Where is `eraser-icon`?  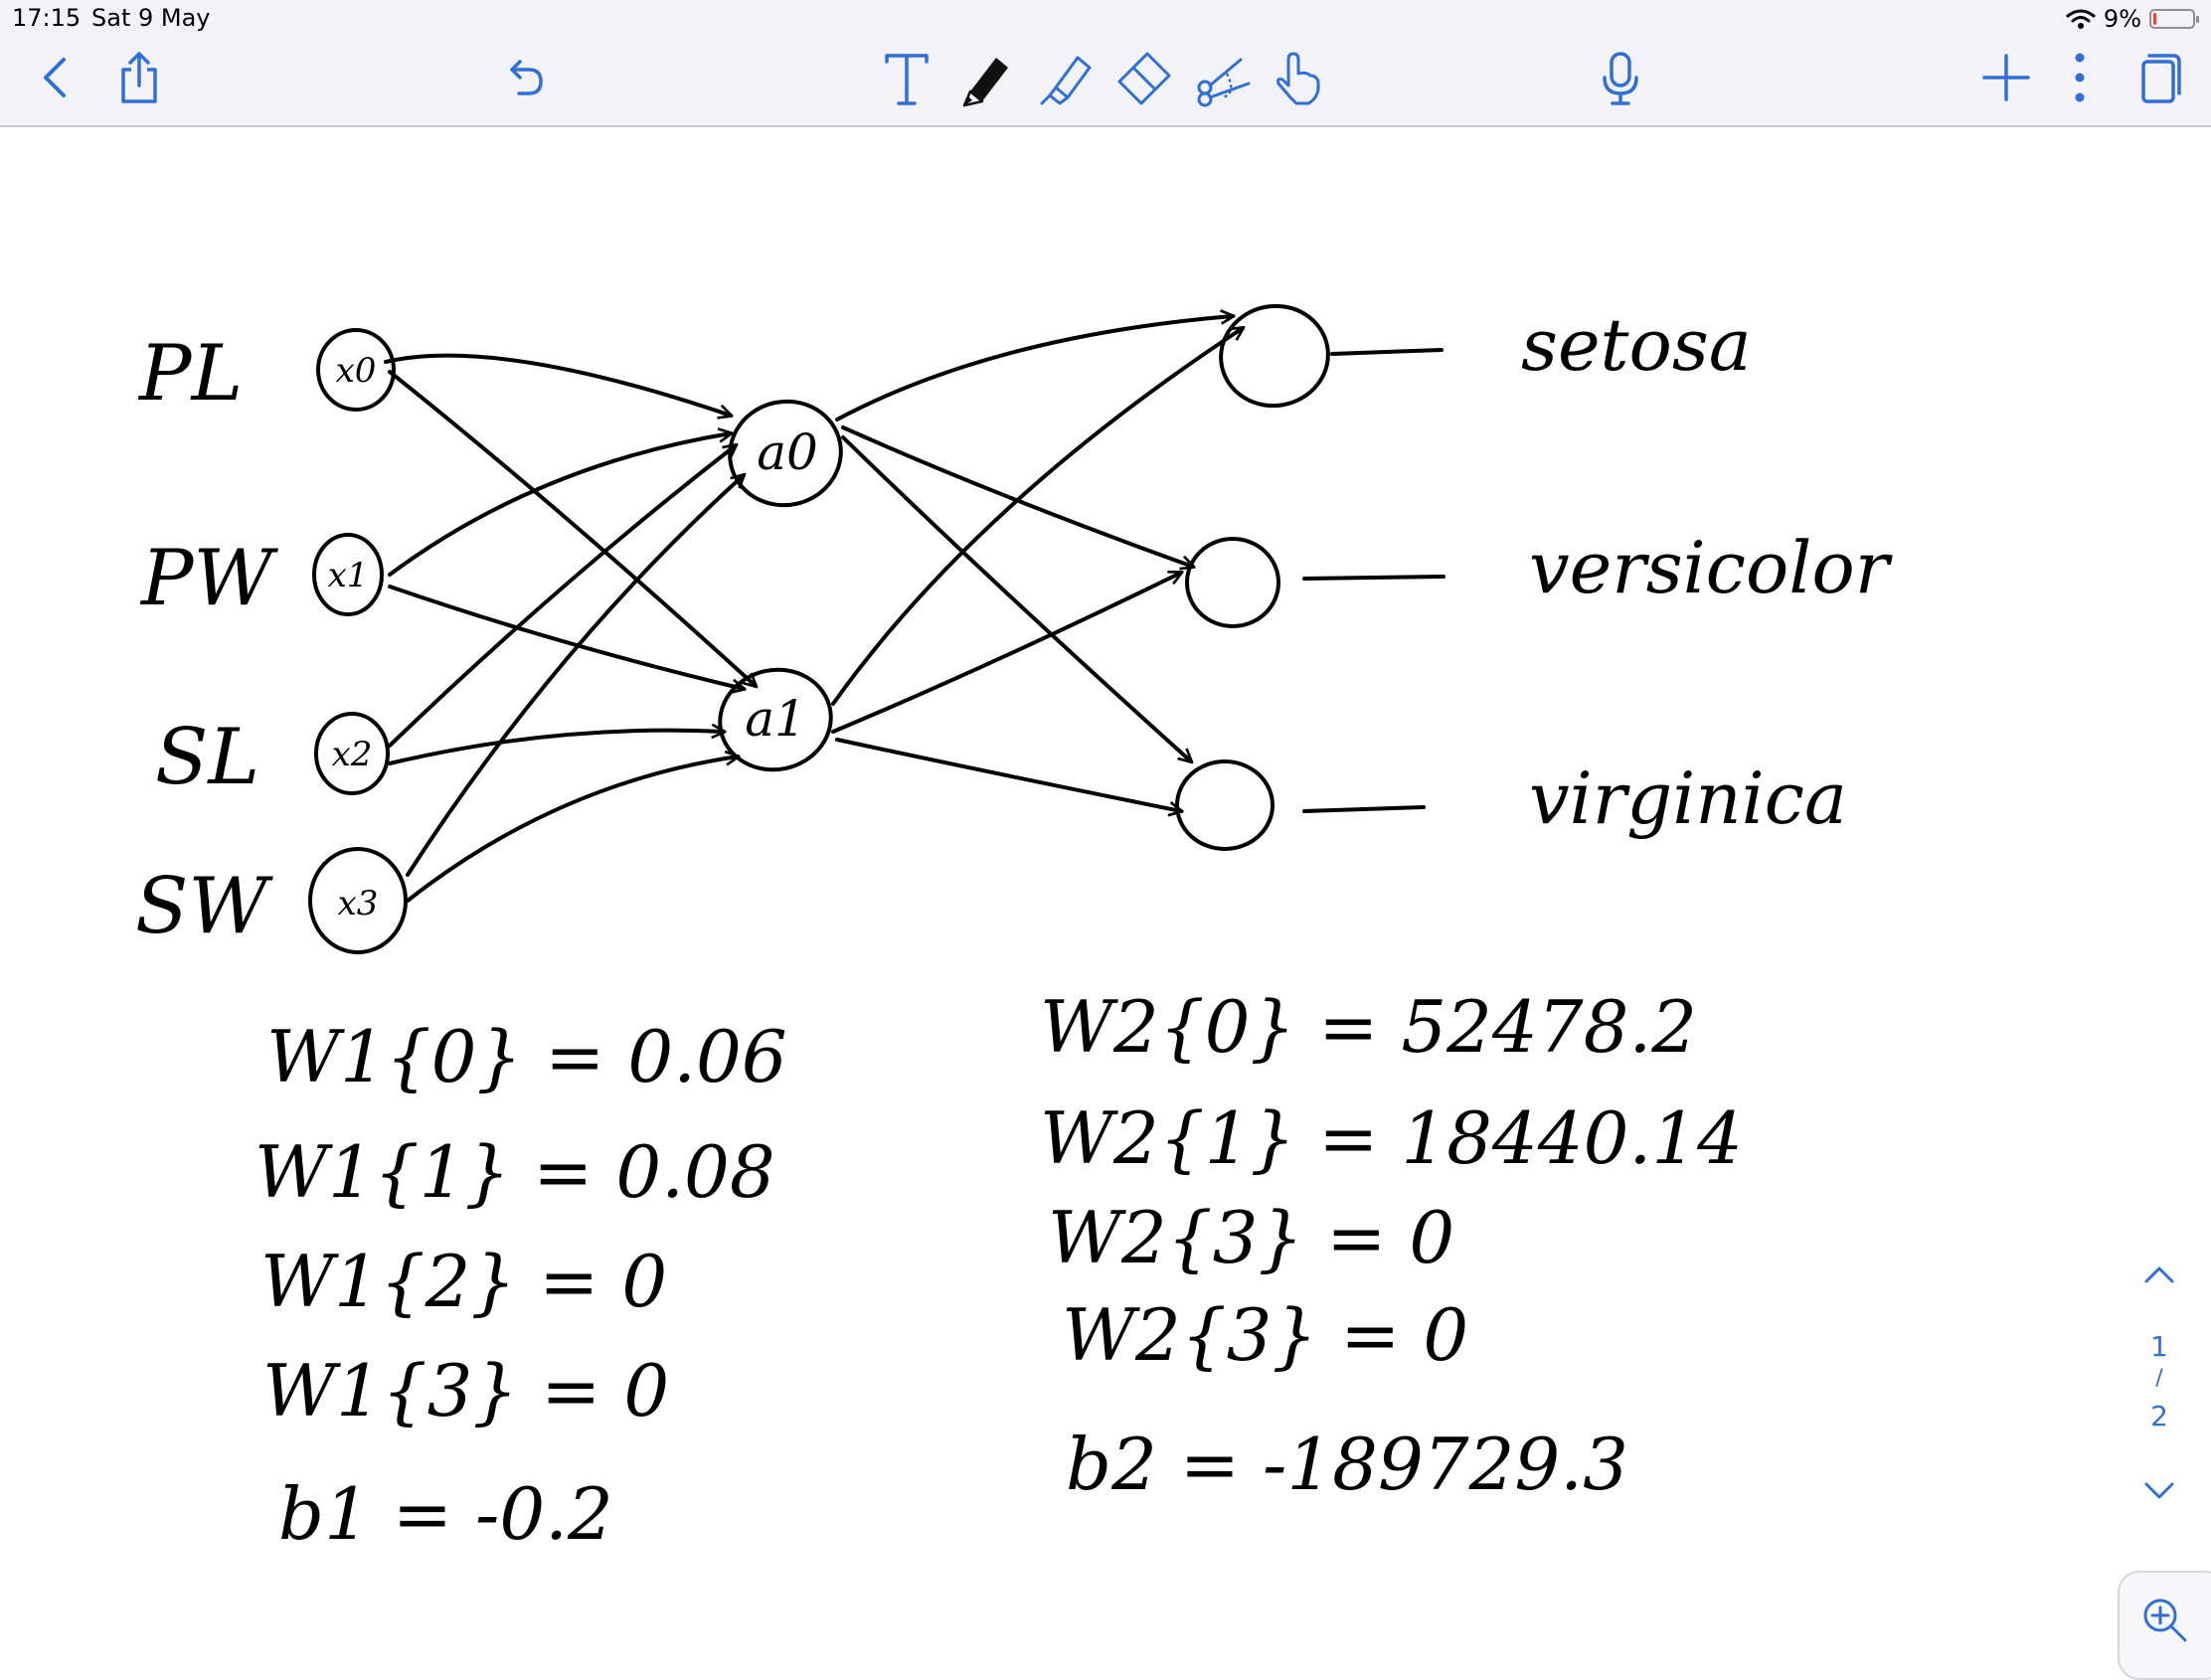
eraser-icon is located at coordinates (1143, 77).